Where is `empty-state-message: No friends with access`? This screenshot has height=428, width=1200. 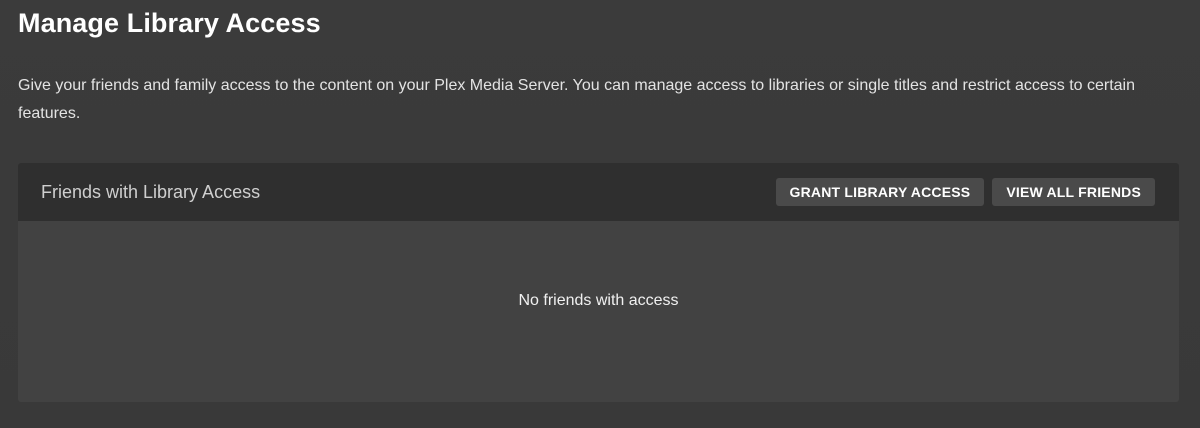 empty-state-message: No friends with access is located at coordinates (598, 300).